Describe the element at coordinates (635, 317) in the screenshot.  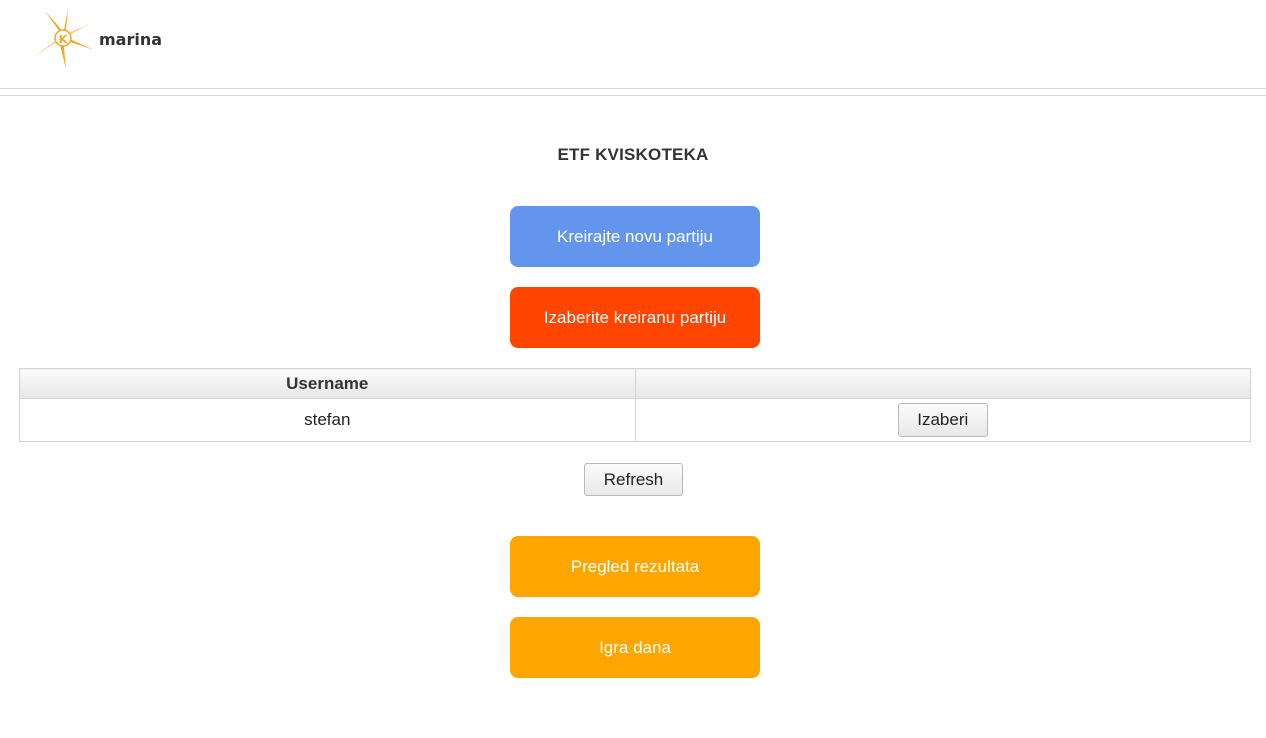
I see `choose-game-button: Izaberite kreiranu partiju` at that location.